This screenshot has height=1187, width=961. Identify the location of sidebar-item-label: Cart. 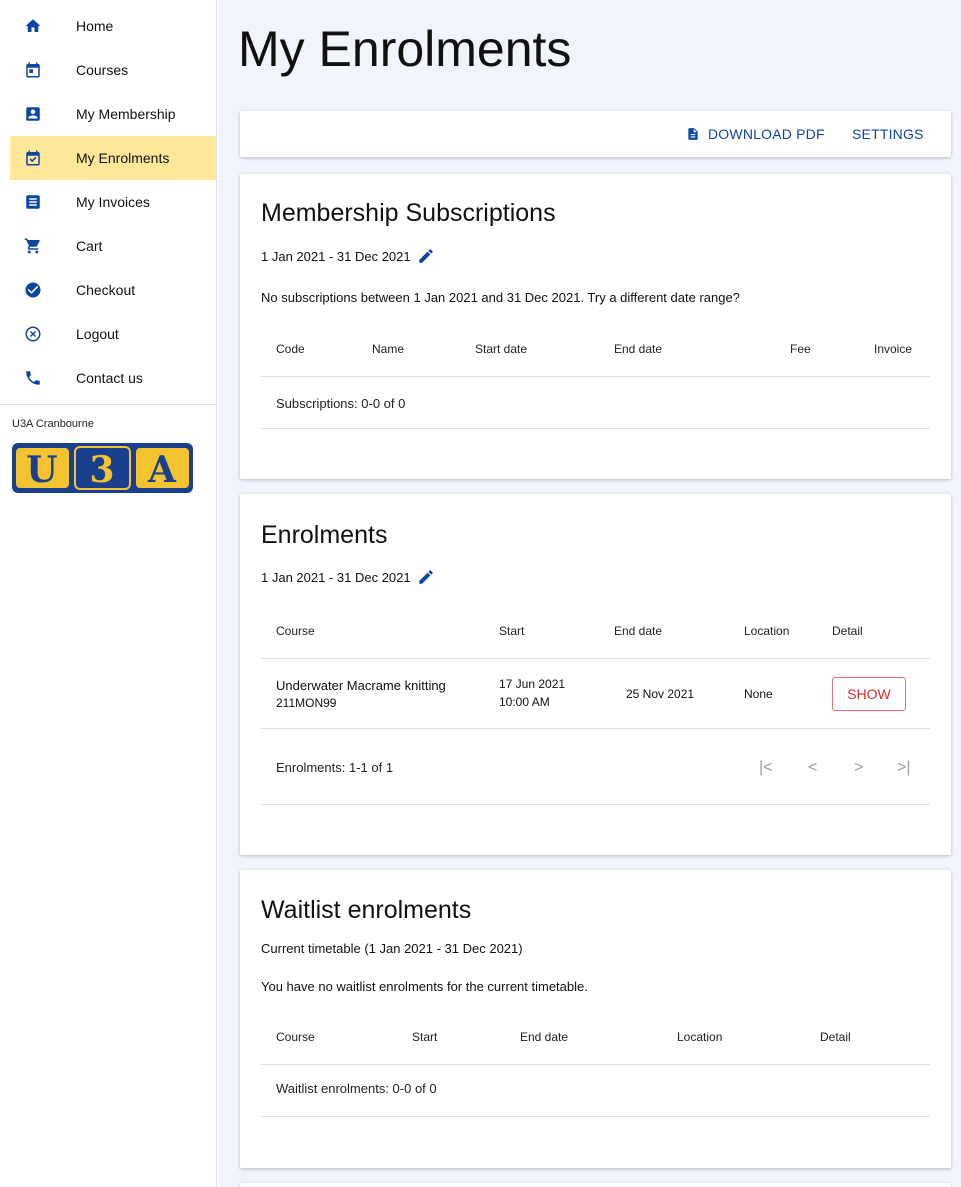
(89, 246).